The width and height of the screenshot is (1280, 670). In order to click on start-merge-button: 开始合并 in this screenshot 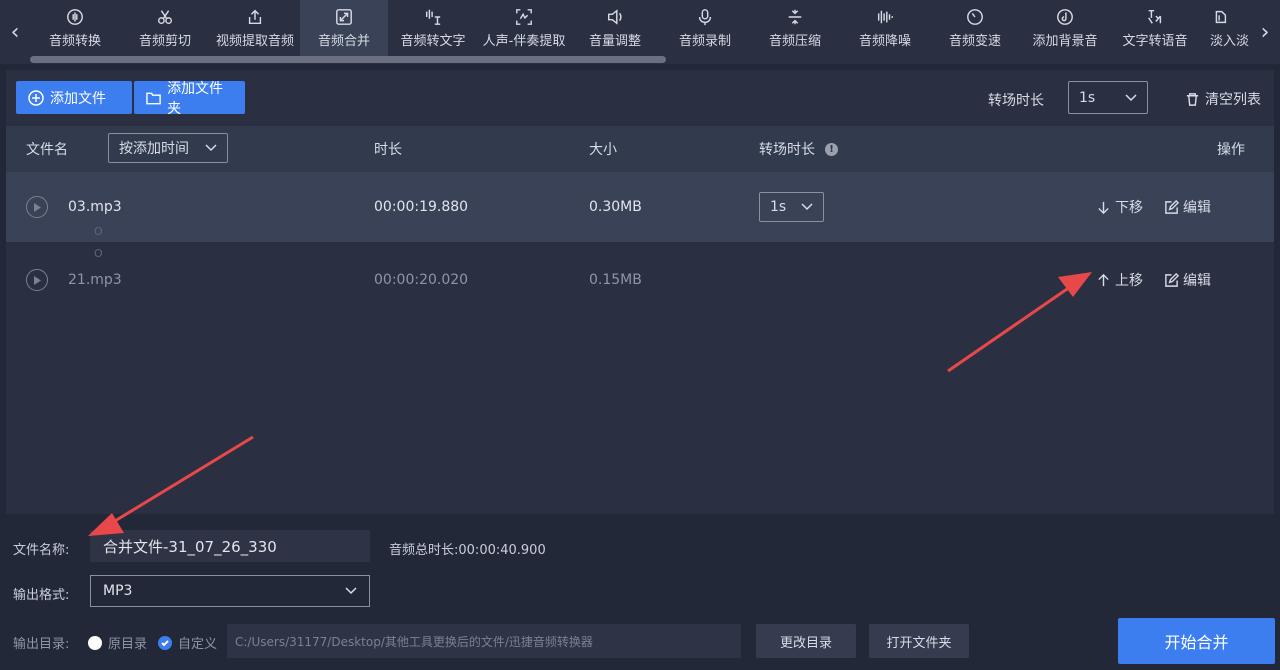, I will do `click(1196, 641)`.